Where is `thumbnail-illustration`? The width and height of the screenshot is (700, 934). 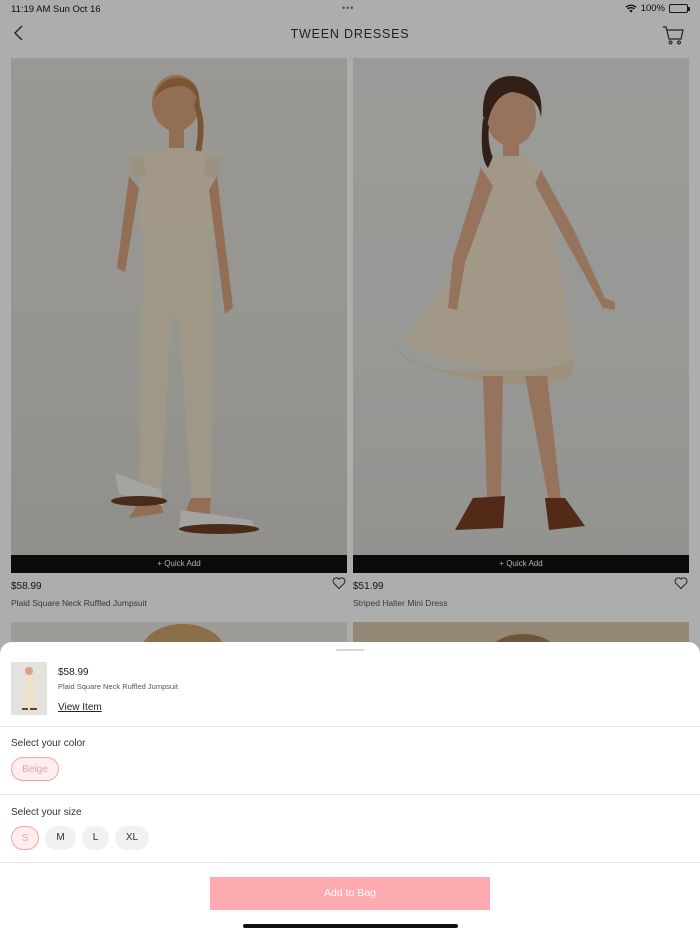 thumbnail-illustration is located at coordinates (29, 688).